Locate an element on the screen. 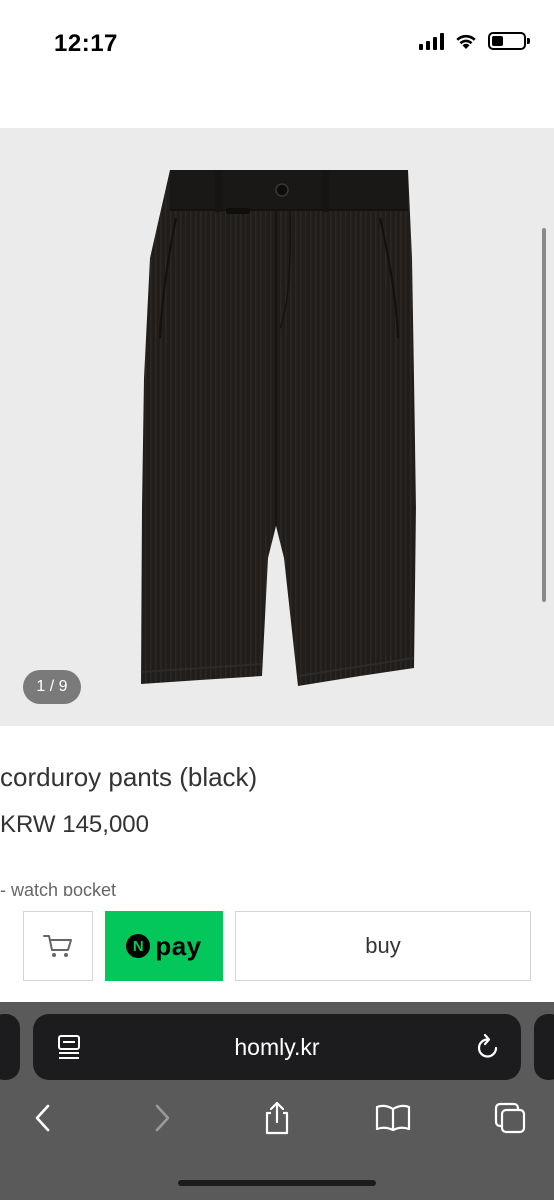  forward-button is located at coordinates (162, 1118).